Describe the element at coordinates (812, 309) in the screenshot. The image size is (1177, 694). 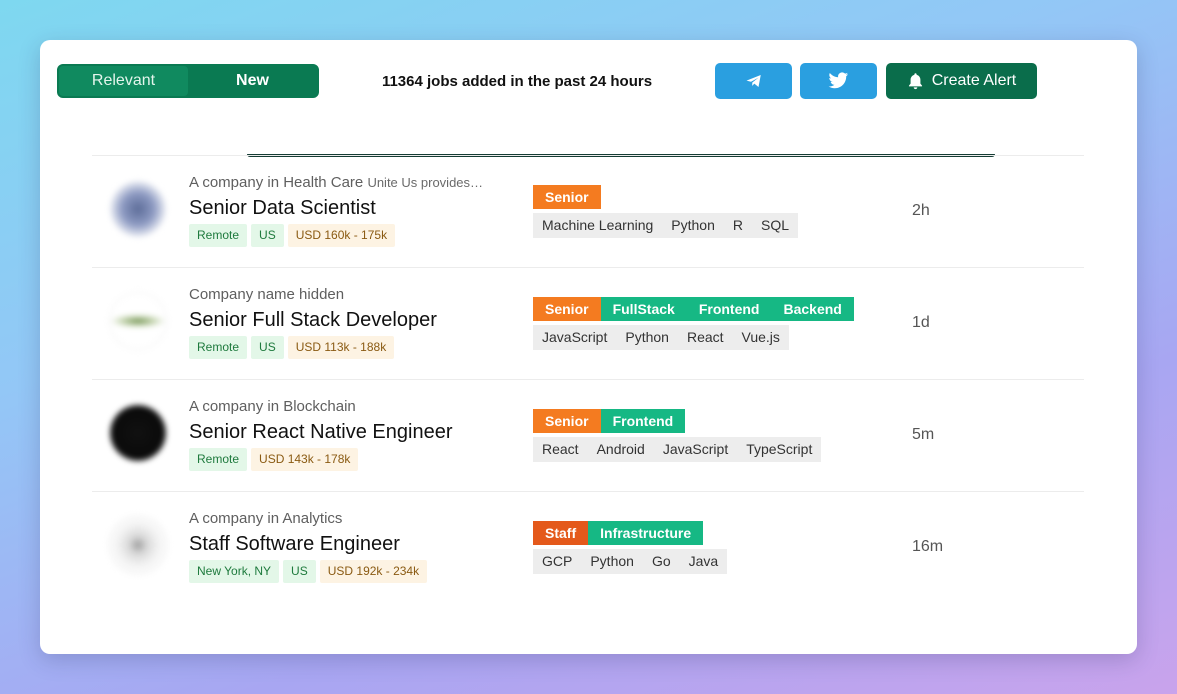
I see `category-label: Backend` at that location.